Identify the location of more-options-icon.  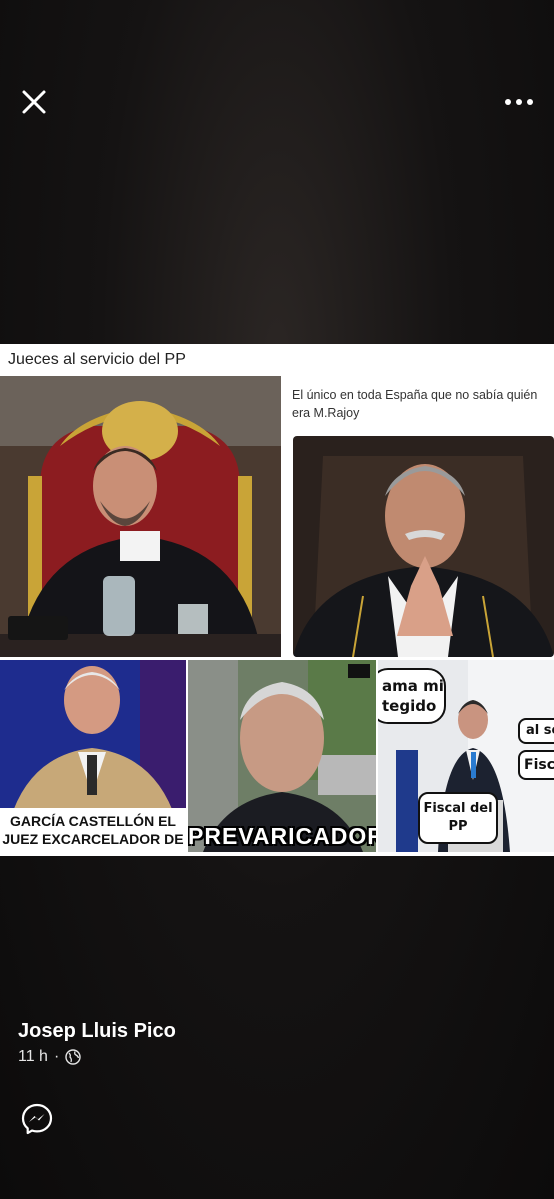
(519, 102).